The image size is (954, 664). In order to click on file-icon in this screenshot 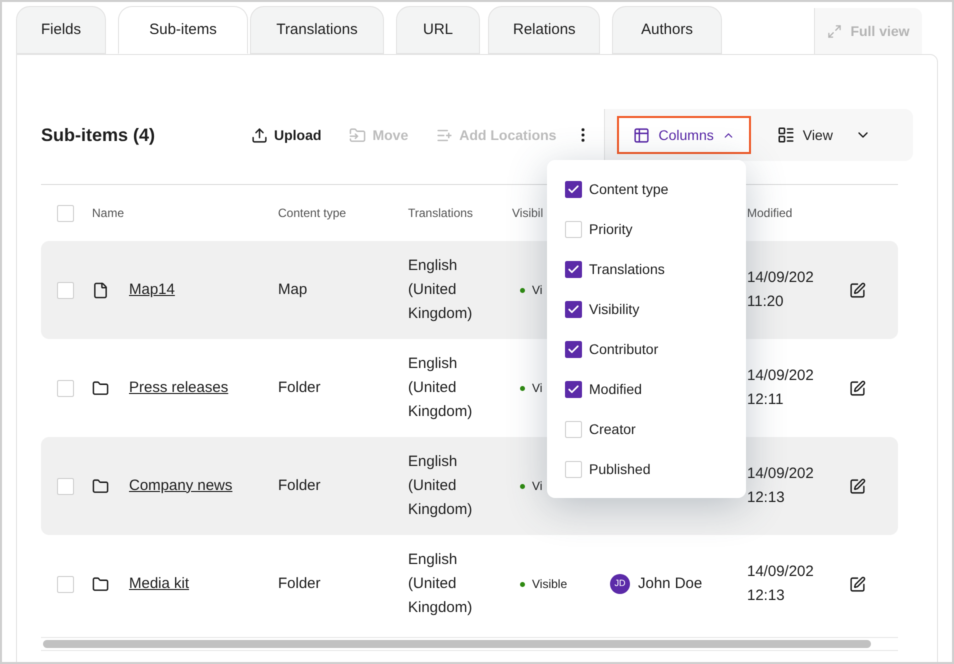, I will do `click(100, 290)`.